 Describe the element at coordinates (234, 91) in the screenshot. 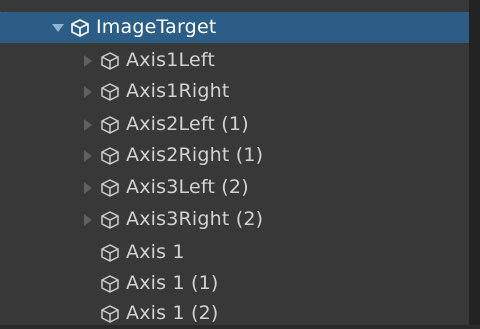

I see `hierarchy-item-axis1right: Axis1Right` at that location.